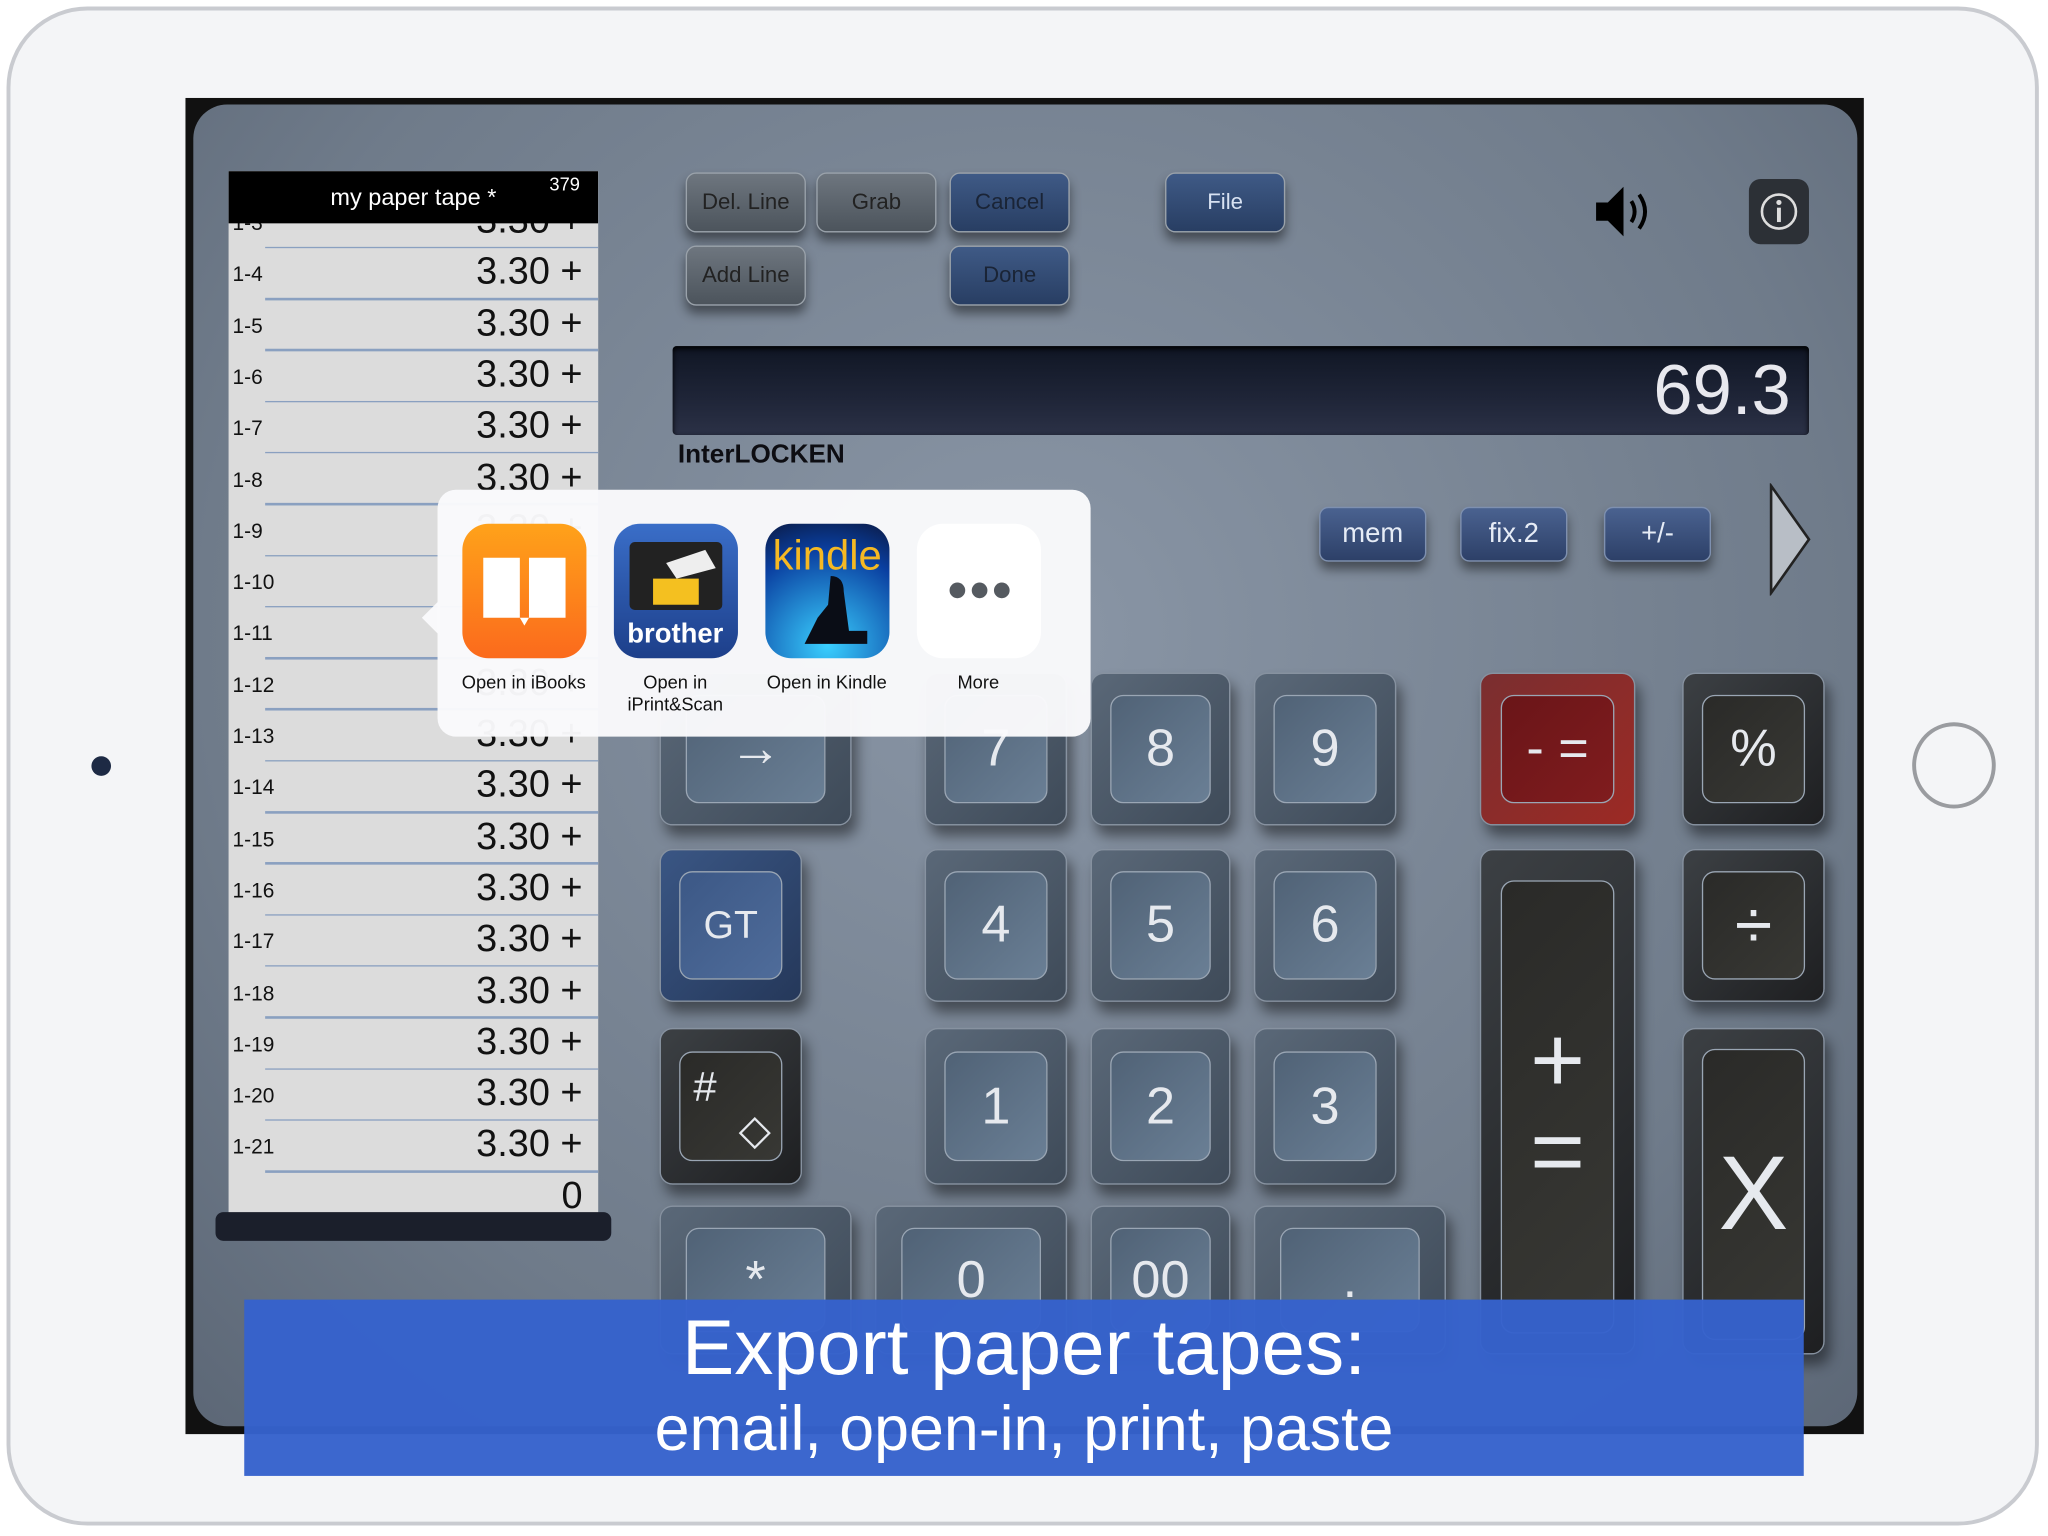 The image size is (2048, 1536). What do you see at coordinates (1722, 390) in the screenshot?
I see `display-value: 69.3` at bounding box center [1722, 390].